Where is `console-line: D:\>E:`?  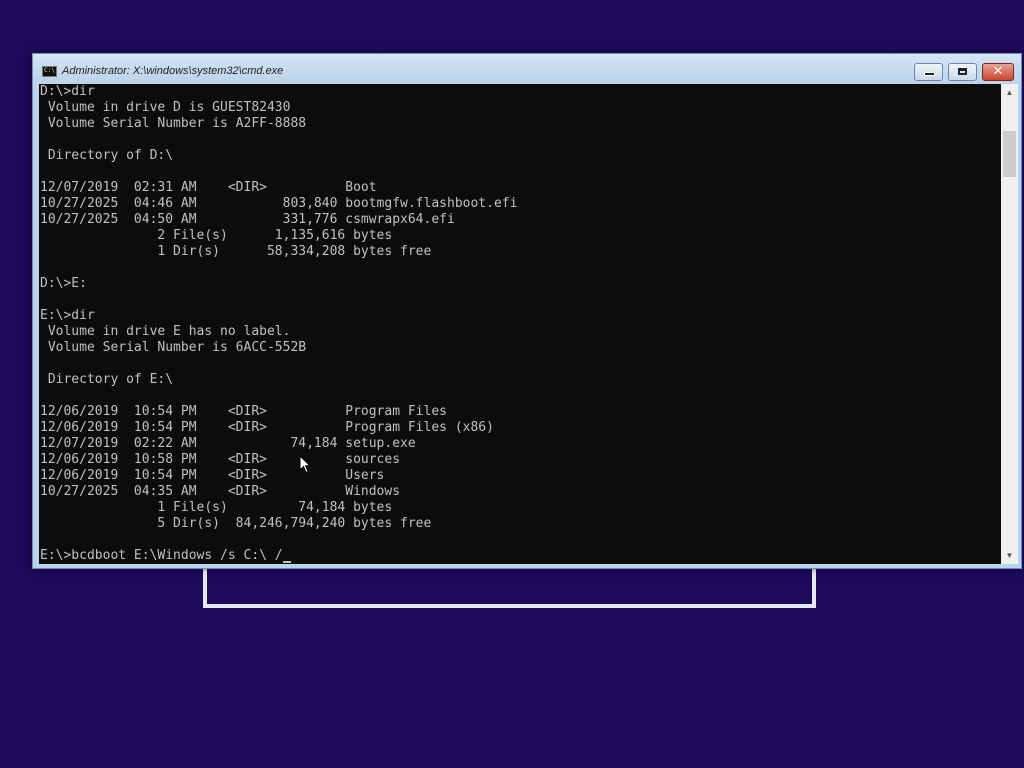
console-line: D:\>E: is located at coordinates (63, 283).